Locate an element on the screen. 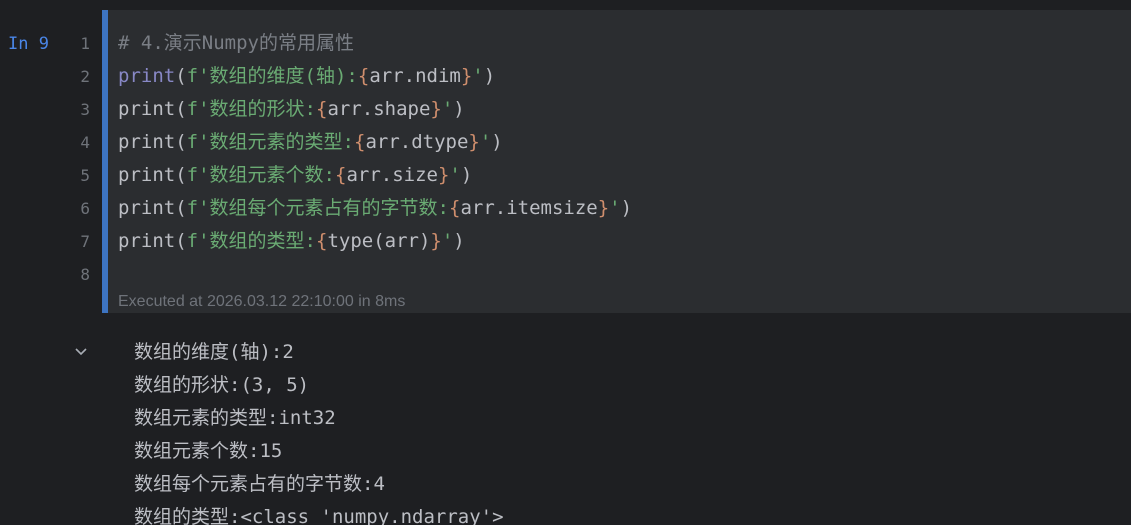  code-line: # 4.演示Numpy的常用属性 is located at coordinates (236, 43).